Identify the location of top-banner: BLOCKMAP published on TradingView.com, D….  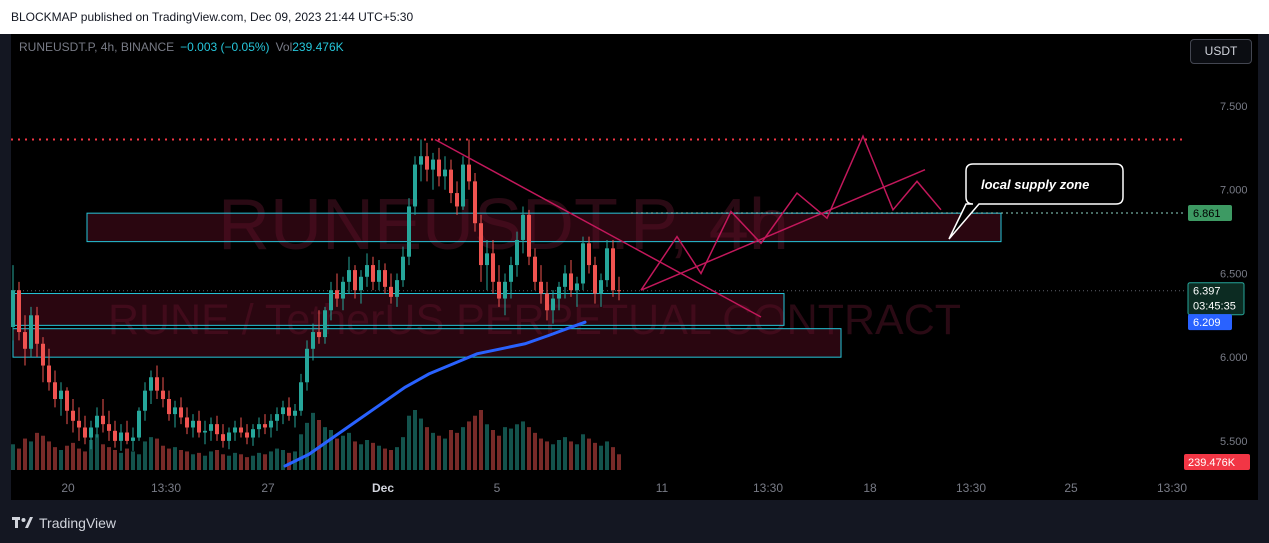
(634, 17).